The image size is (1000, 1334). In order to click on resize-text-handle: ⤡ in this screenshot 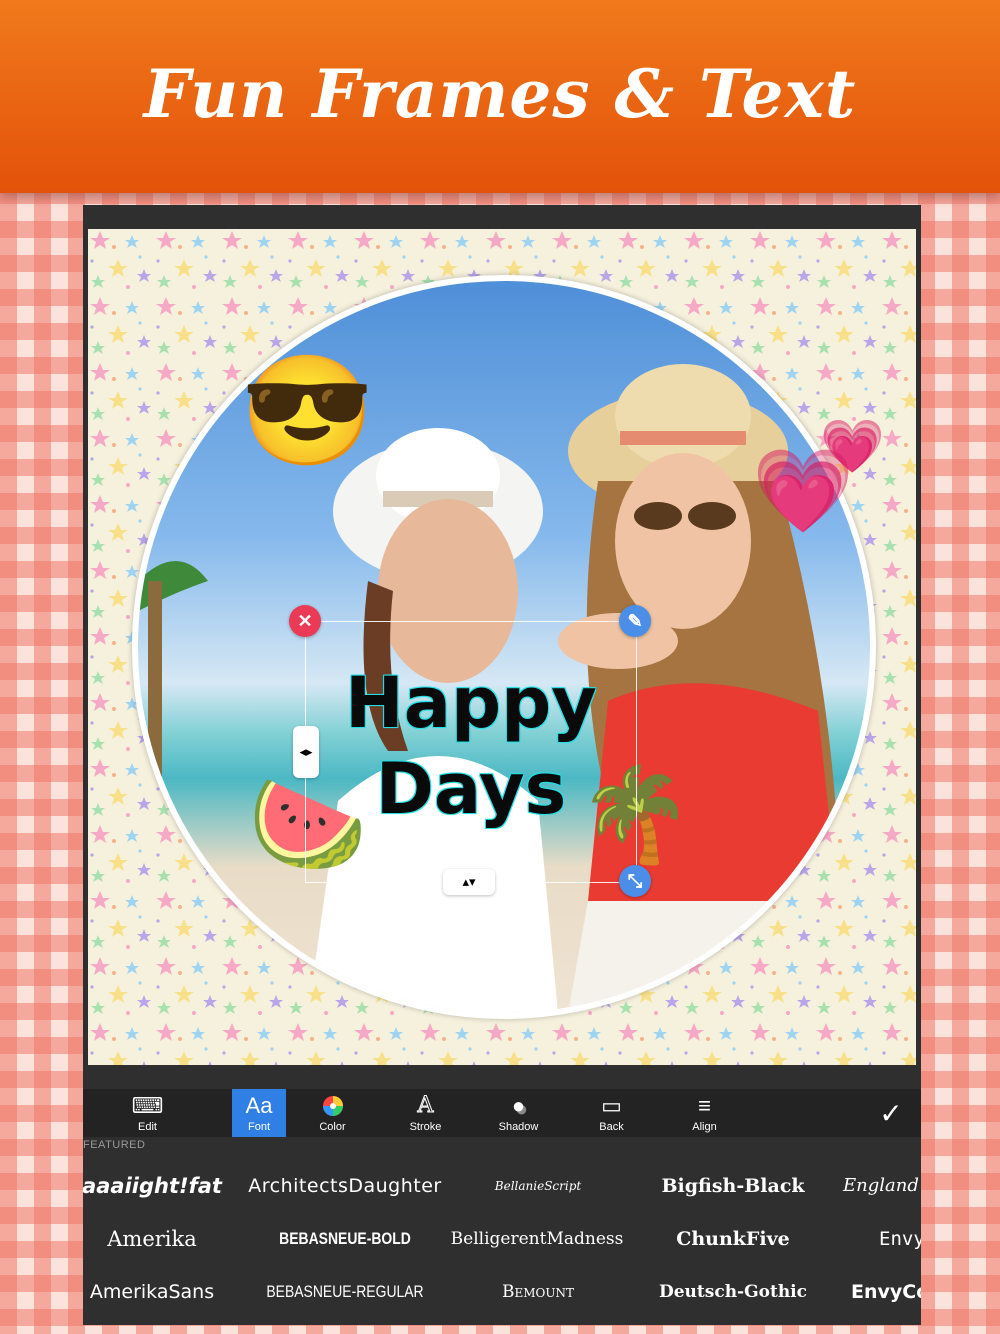, I will do `click(635, 881)`.